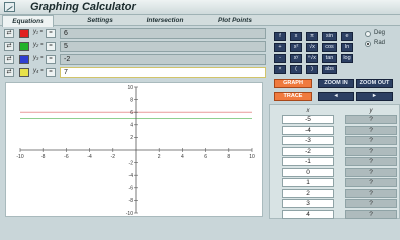 This screenshot has height=240, width=400. Describe the element at coordinates (252, 157) in the screenshot. I see `x-tick-label: 10` at that location.